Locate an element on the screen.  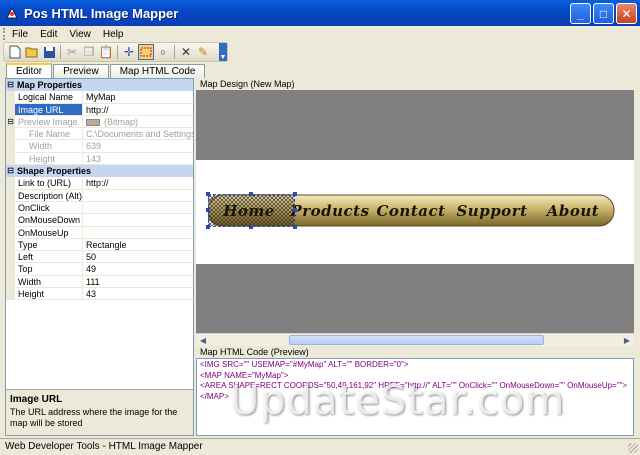
watermark: UpdateStar.com is located at coordinates (398, 401).